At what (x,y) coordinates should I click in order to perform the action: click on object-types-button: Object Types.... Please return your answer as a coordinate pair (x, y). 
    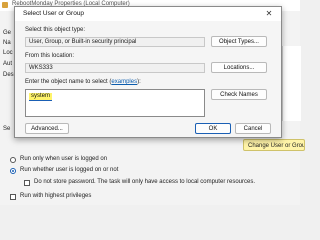
    Looking at the image, I should click on (239, 41).